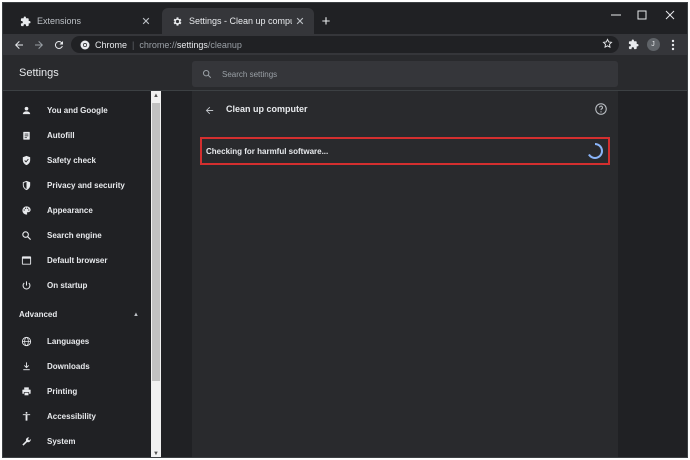 The image size is (690, 460). Describe the element at coordinates (26, 160) in the screenshot. I see `shield-check-icon` at that location.